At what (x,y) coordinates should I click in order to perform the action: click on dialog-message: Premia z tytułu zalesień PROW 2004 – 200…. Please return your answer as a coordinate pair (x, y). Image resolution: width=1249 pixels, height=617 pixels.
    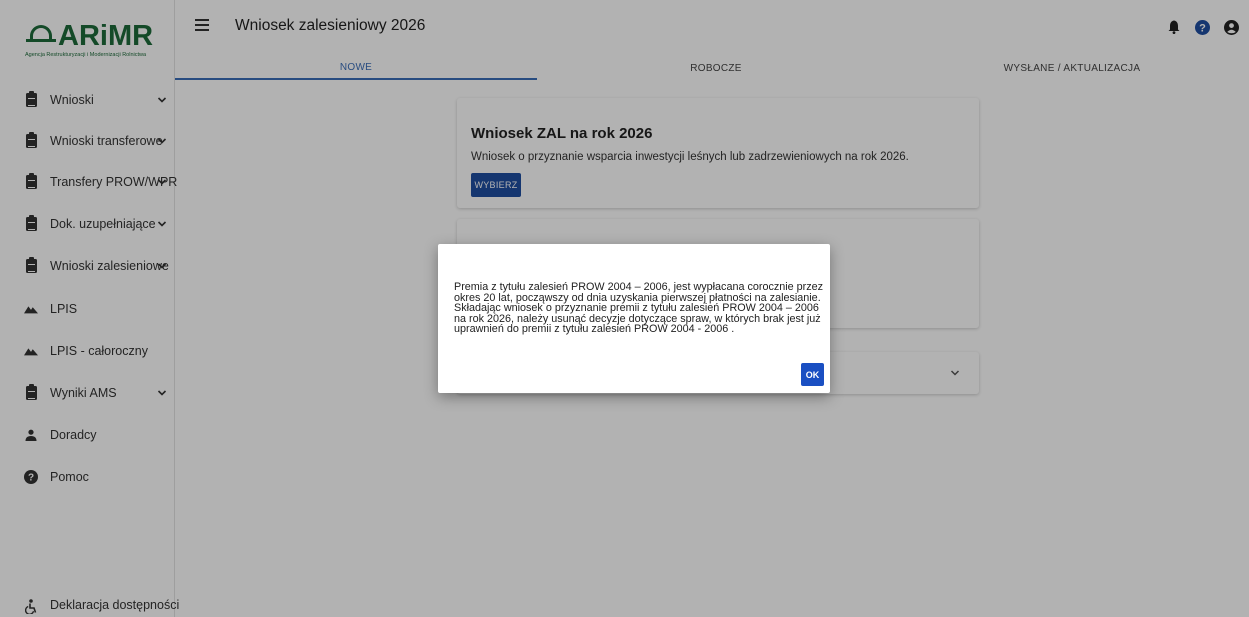
    Looking at the image, I should click on (639, 308).